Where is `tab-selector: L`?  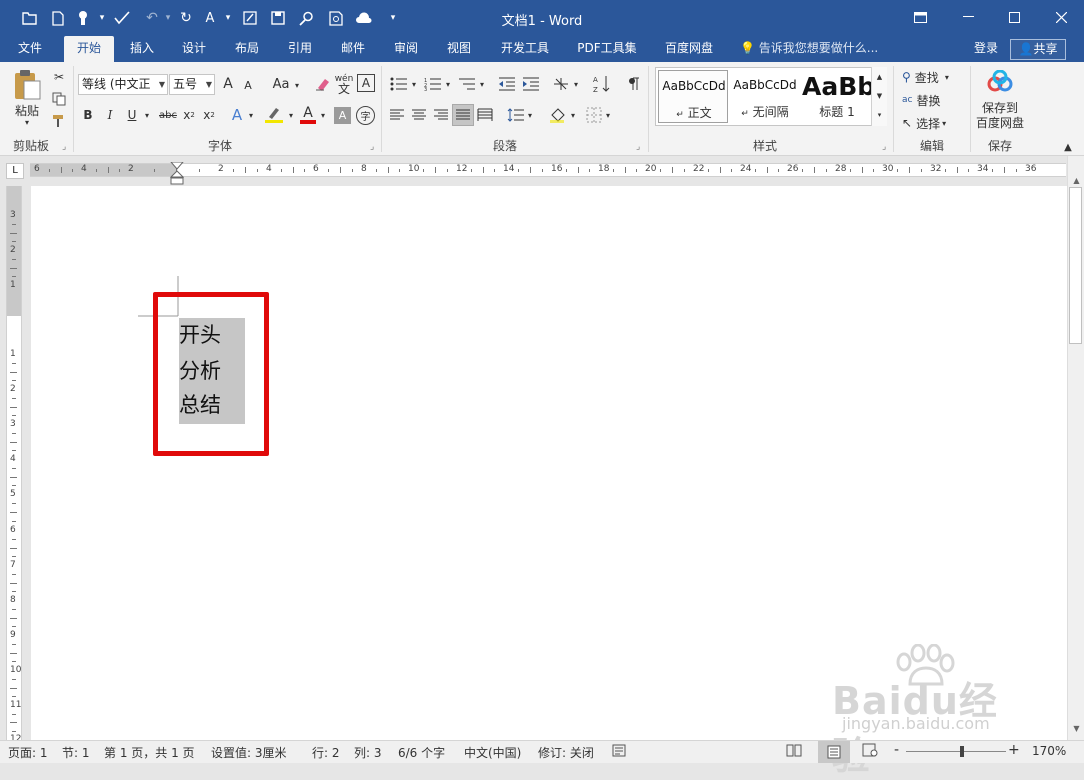
tab-selector: L is located at coordinates (15, 171).